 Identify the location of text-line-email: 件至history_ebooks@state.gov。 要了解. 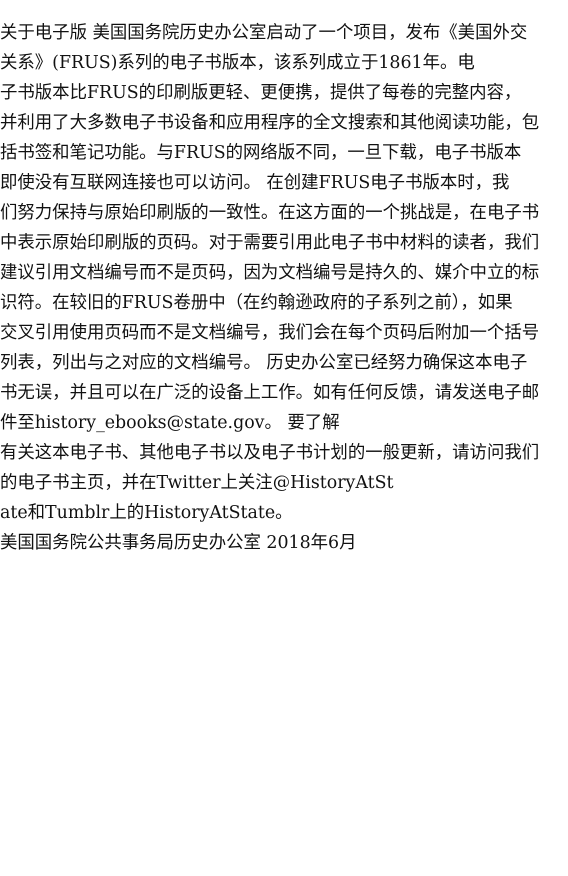
(170, 423).